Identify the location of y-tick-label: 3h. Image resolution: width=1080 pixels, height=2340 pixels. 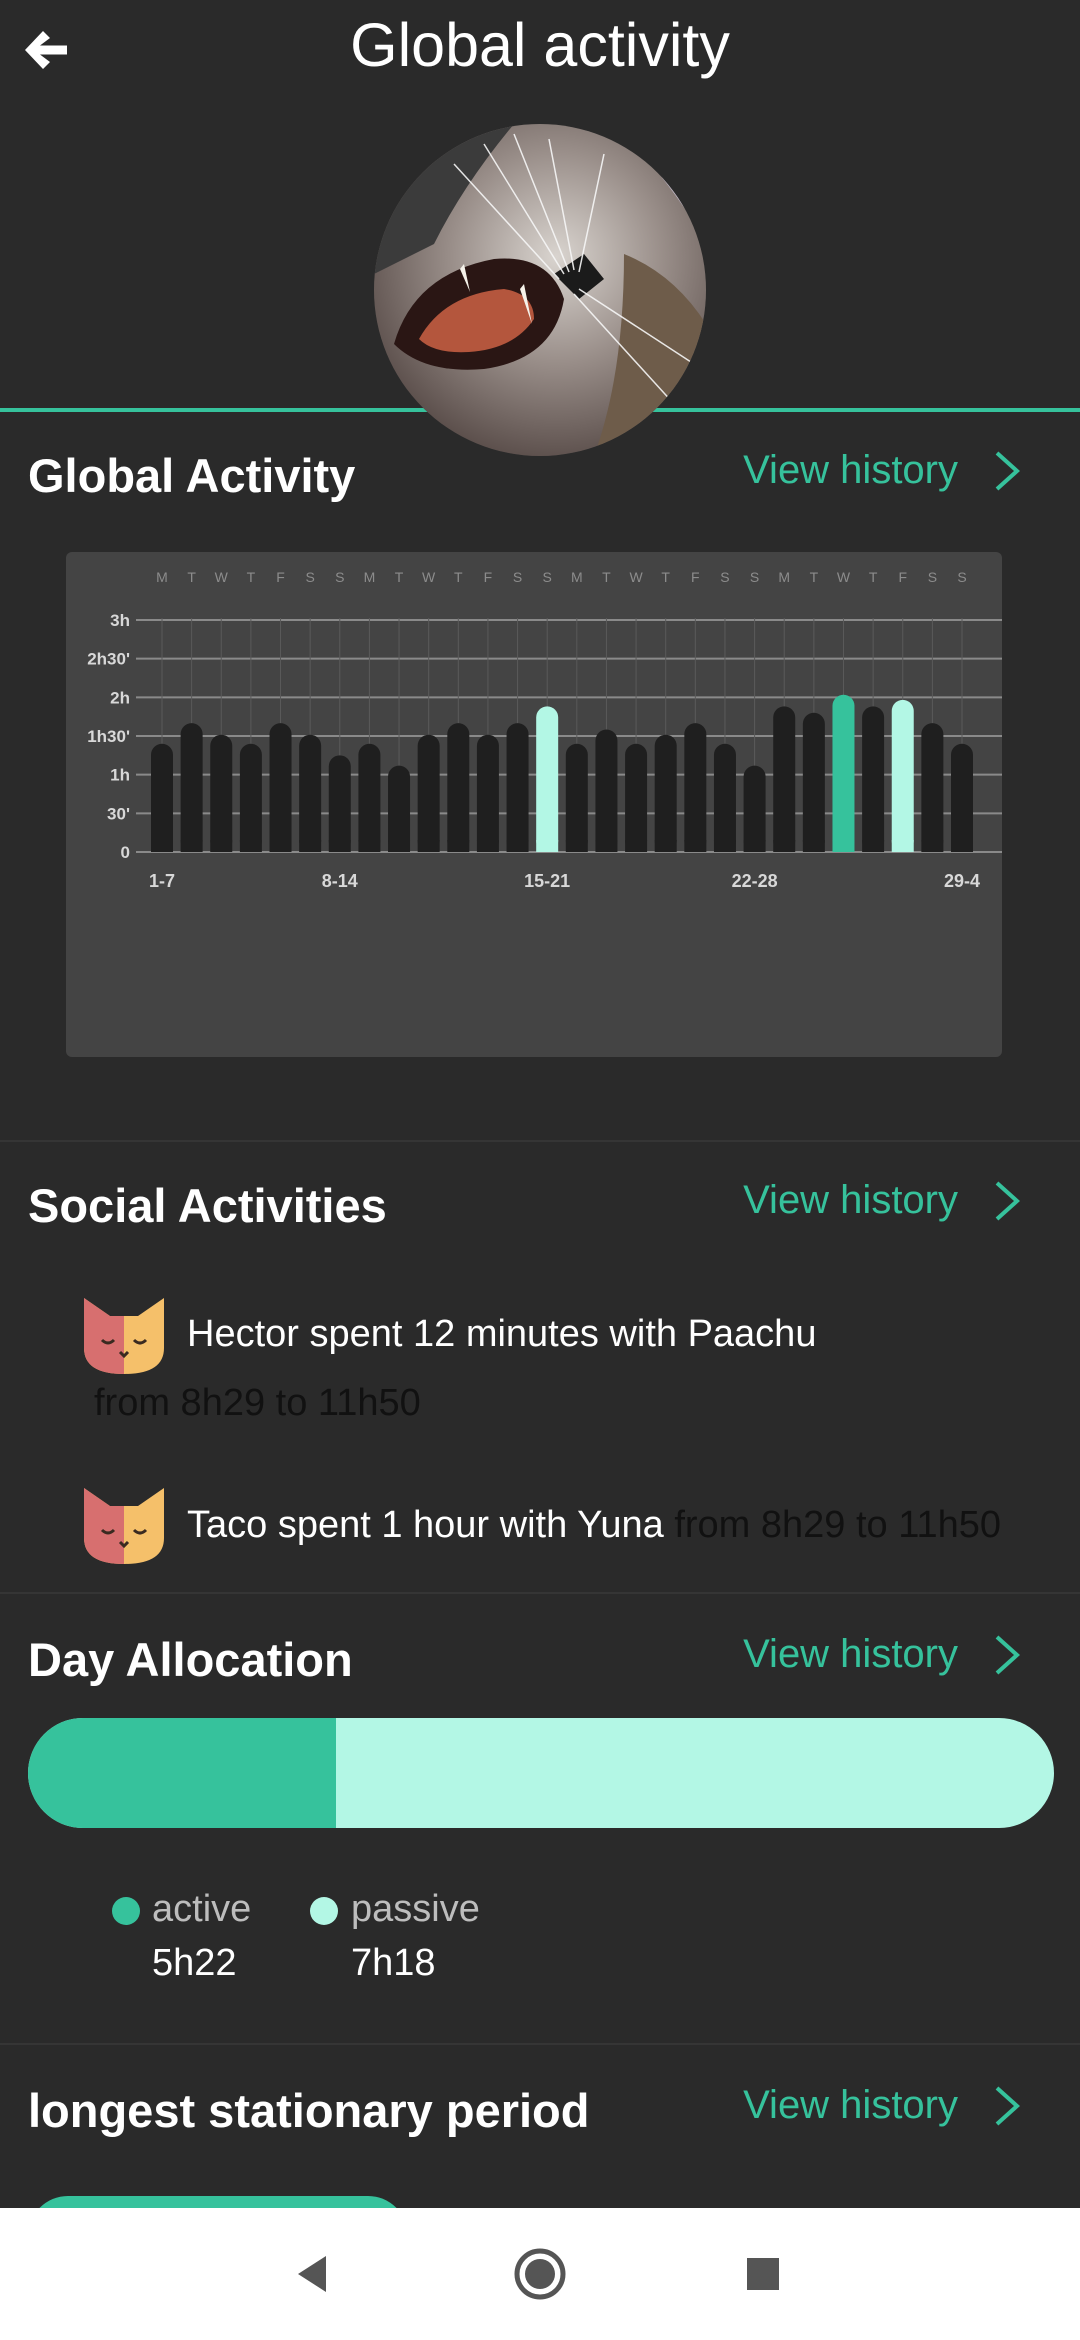
(120, 620).